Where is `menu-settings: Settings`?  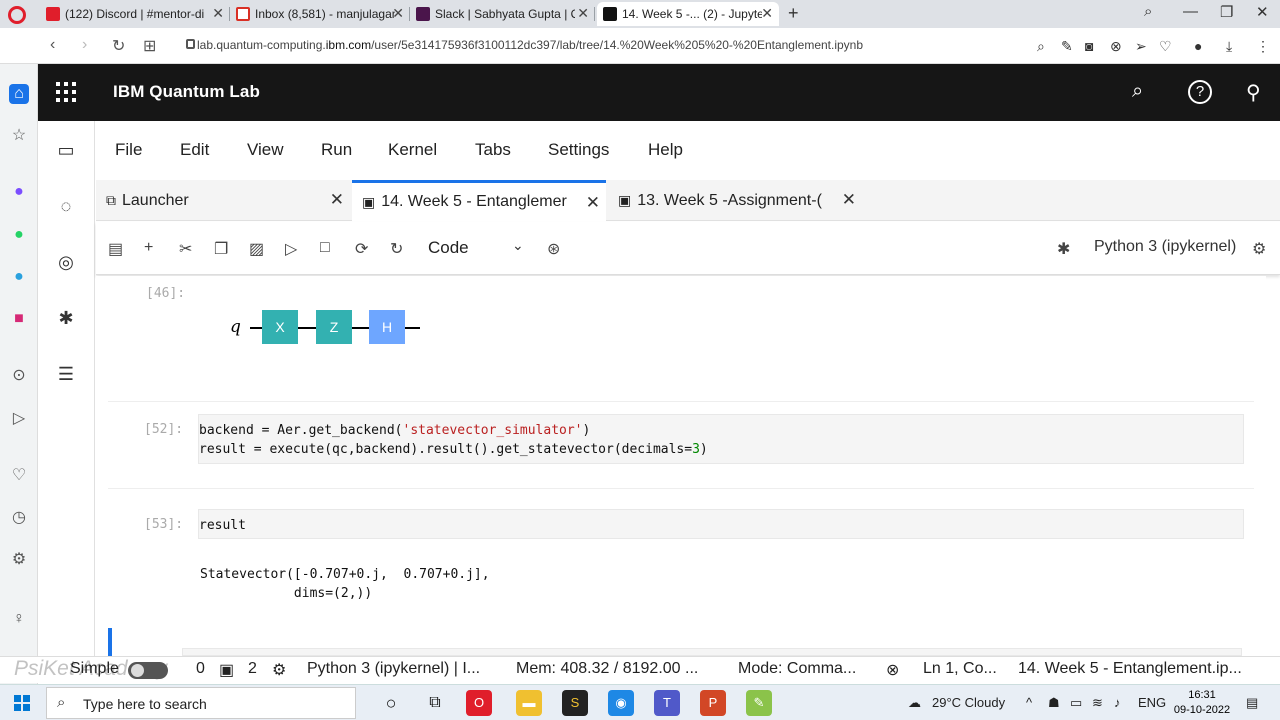 menu-settings: Settings is located at coordinates (578, 150).